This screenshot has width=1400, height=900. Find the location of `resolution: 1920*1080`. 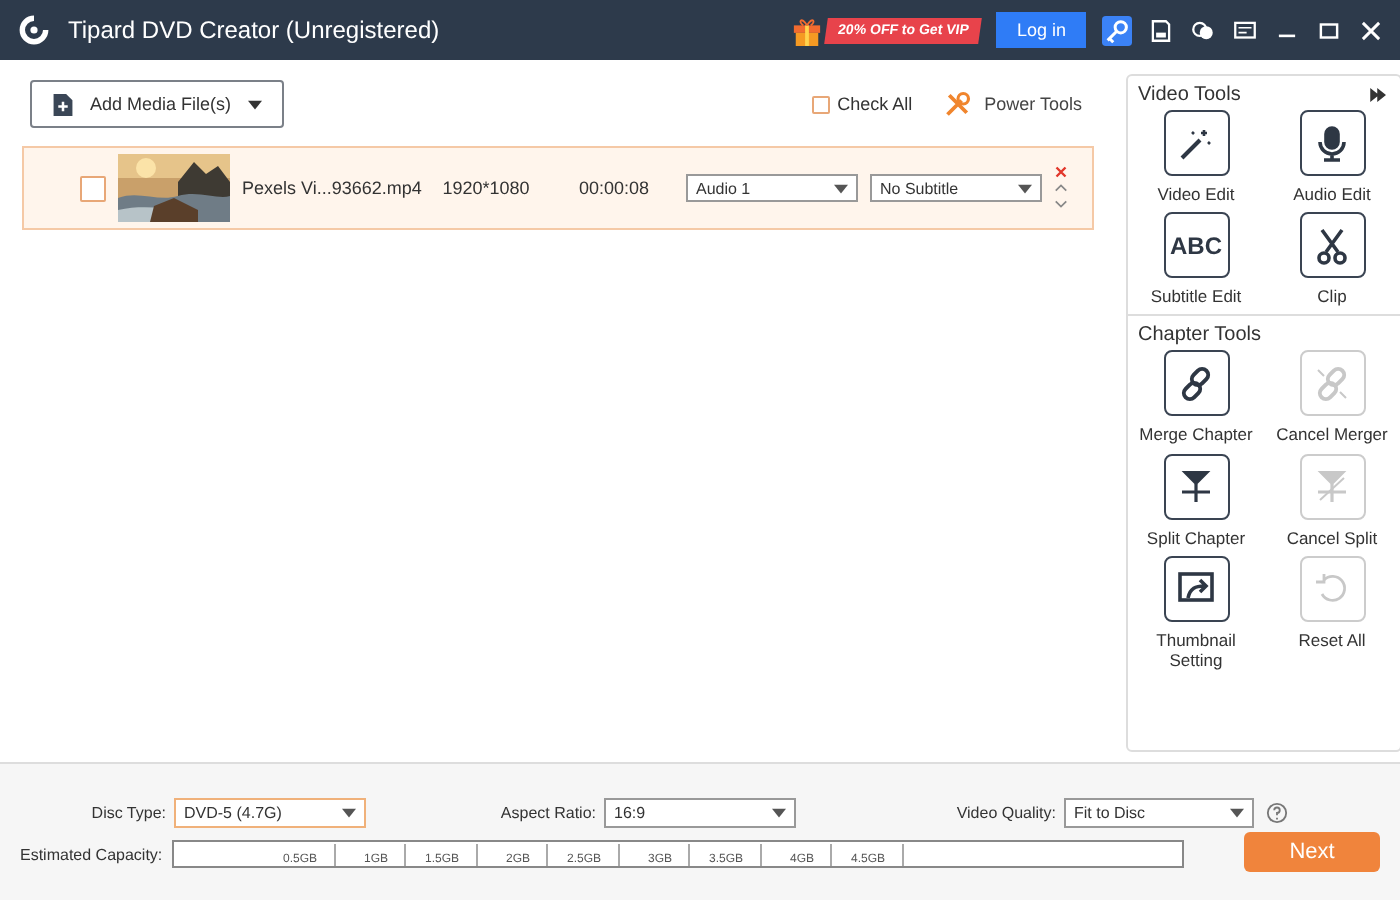

resolution: 1920*1080 is located at coordinates (486, 188).